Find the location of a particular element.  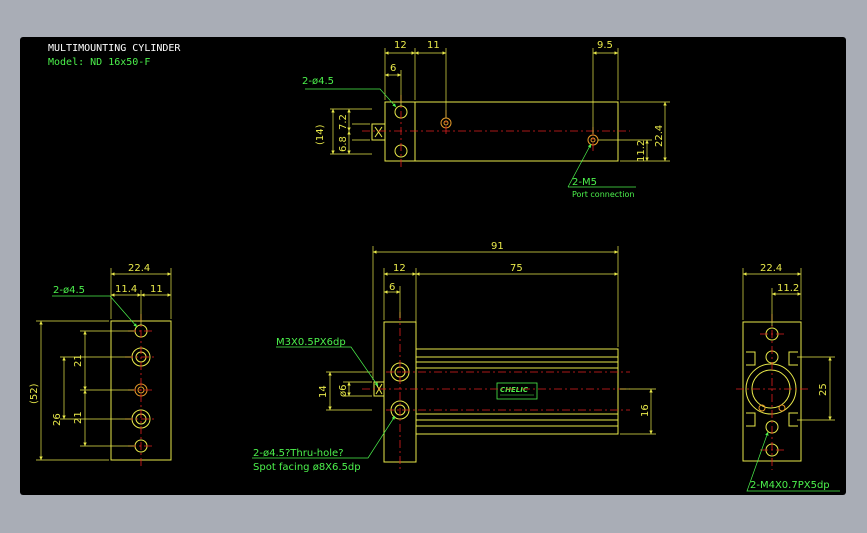

top-dim-14: (14) is located at coordinates (320, 134).